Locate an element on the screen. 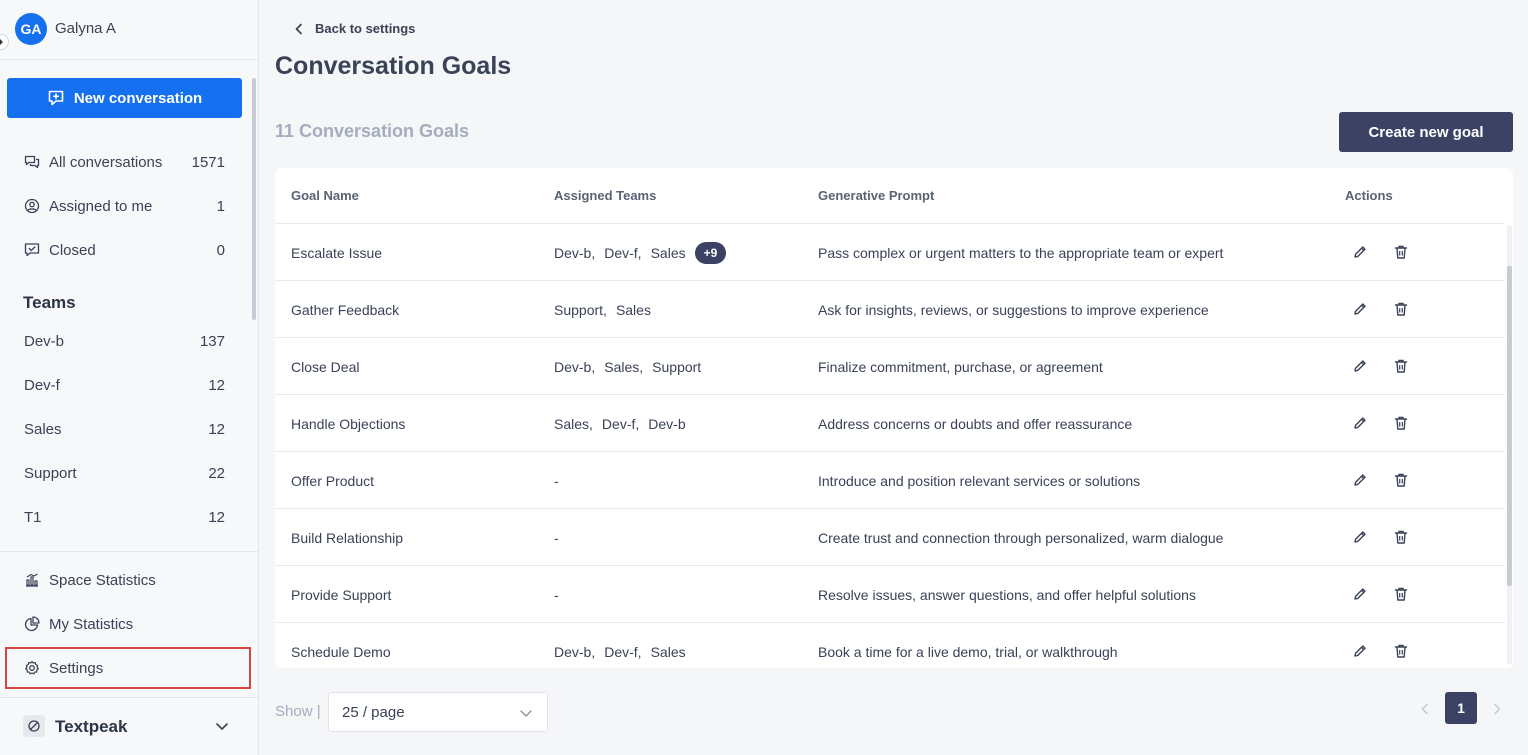 This screenshot has height=755, width=1528. team-item-dev-b: Dev-b 137 is located at coordinates (125, 341).